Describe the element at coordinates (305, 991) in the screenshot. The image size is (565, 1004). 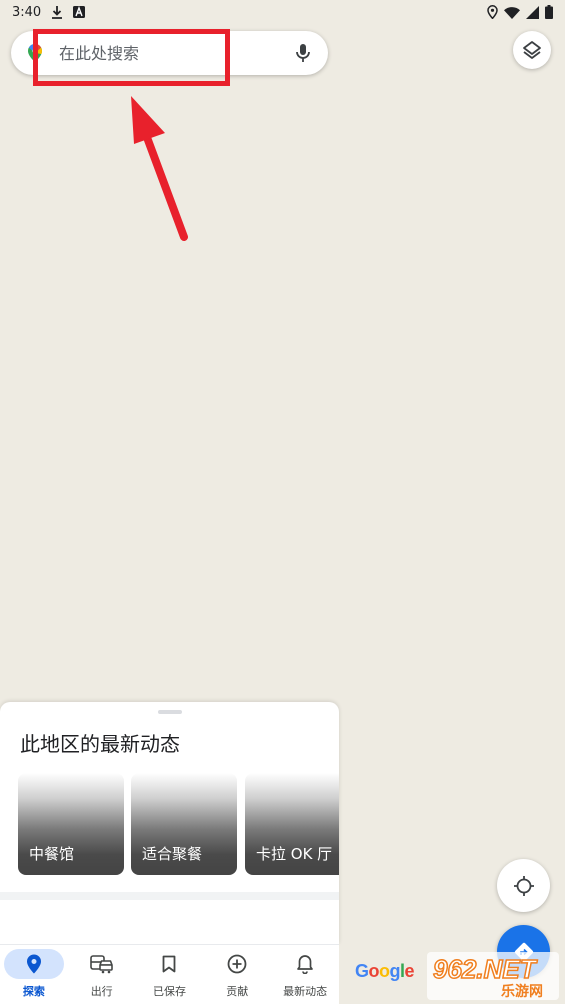
I see `nav-label: 最新动态` at that location.